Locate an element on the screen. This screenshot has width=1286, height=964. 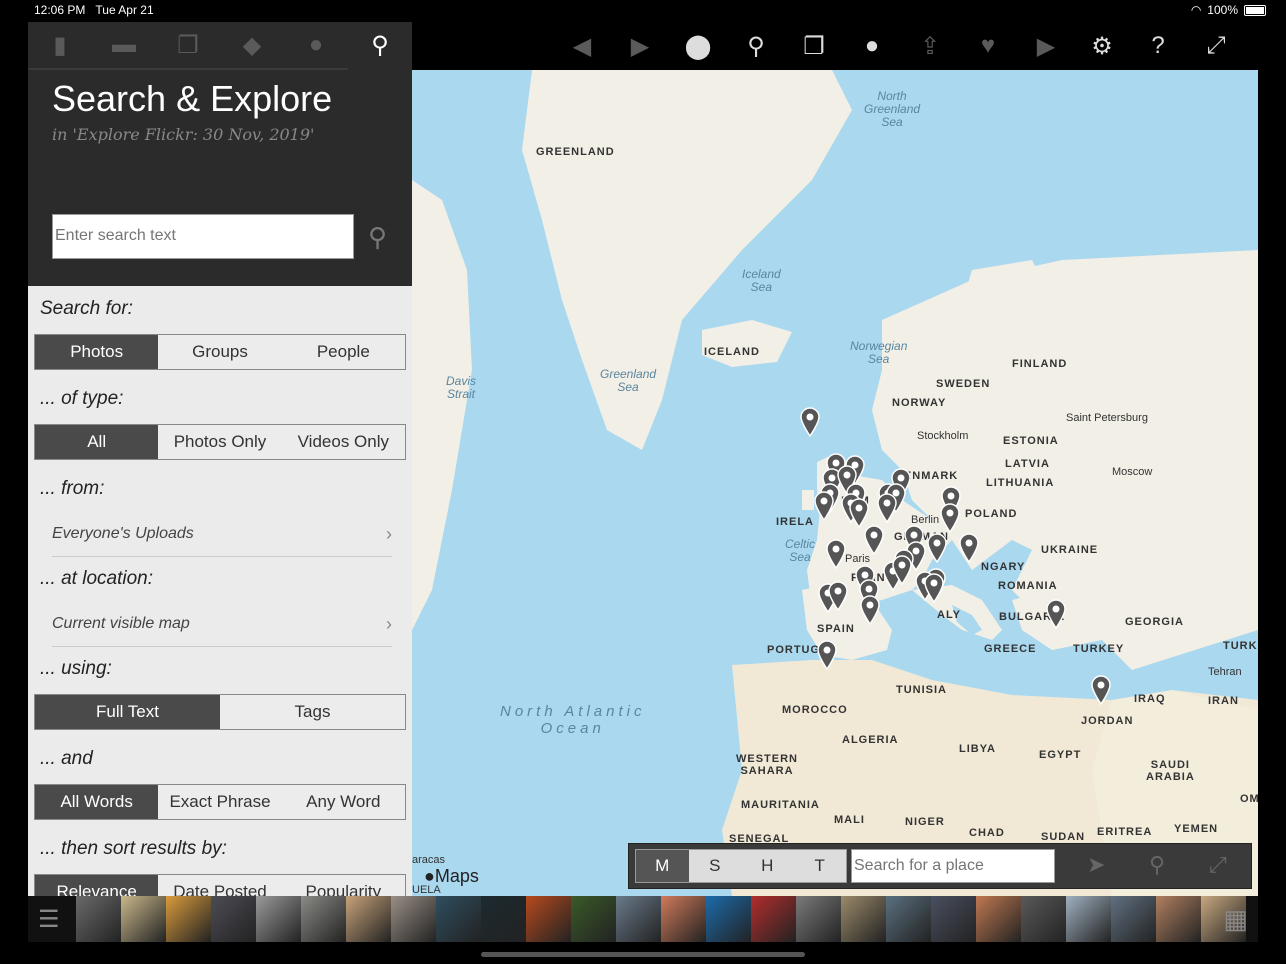
gear-icon: ⚙ is located at coordinates (1102, 46).